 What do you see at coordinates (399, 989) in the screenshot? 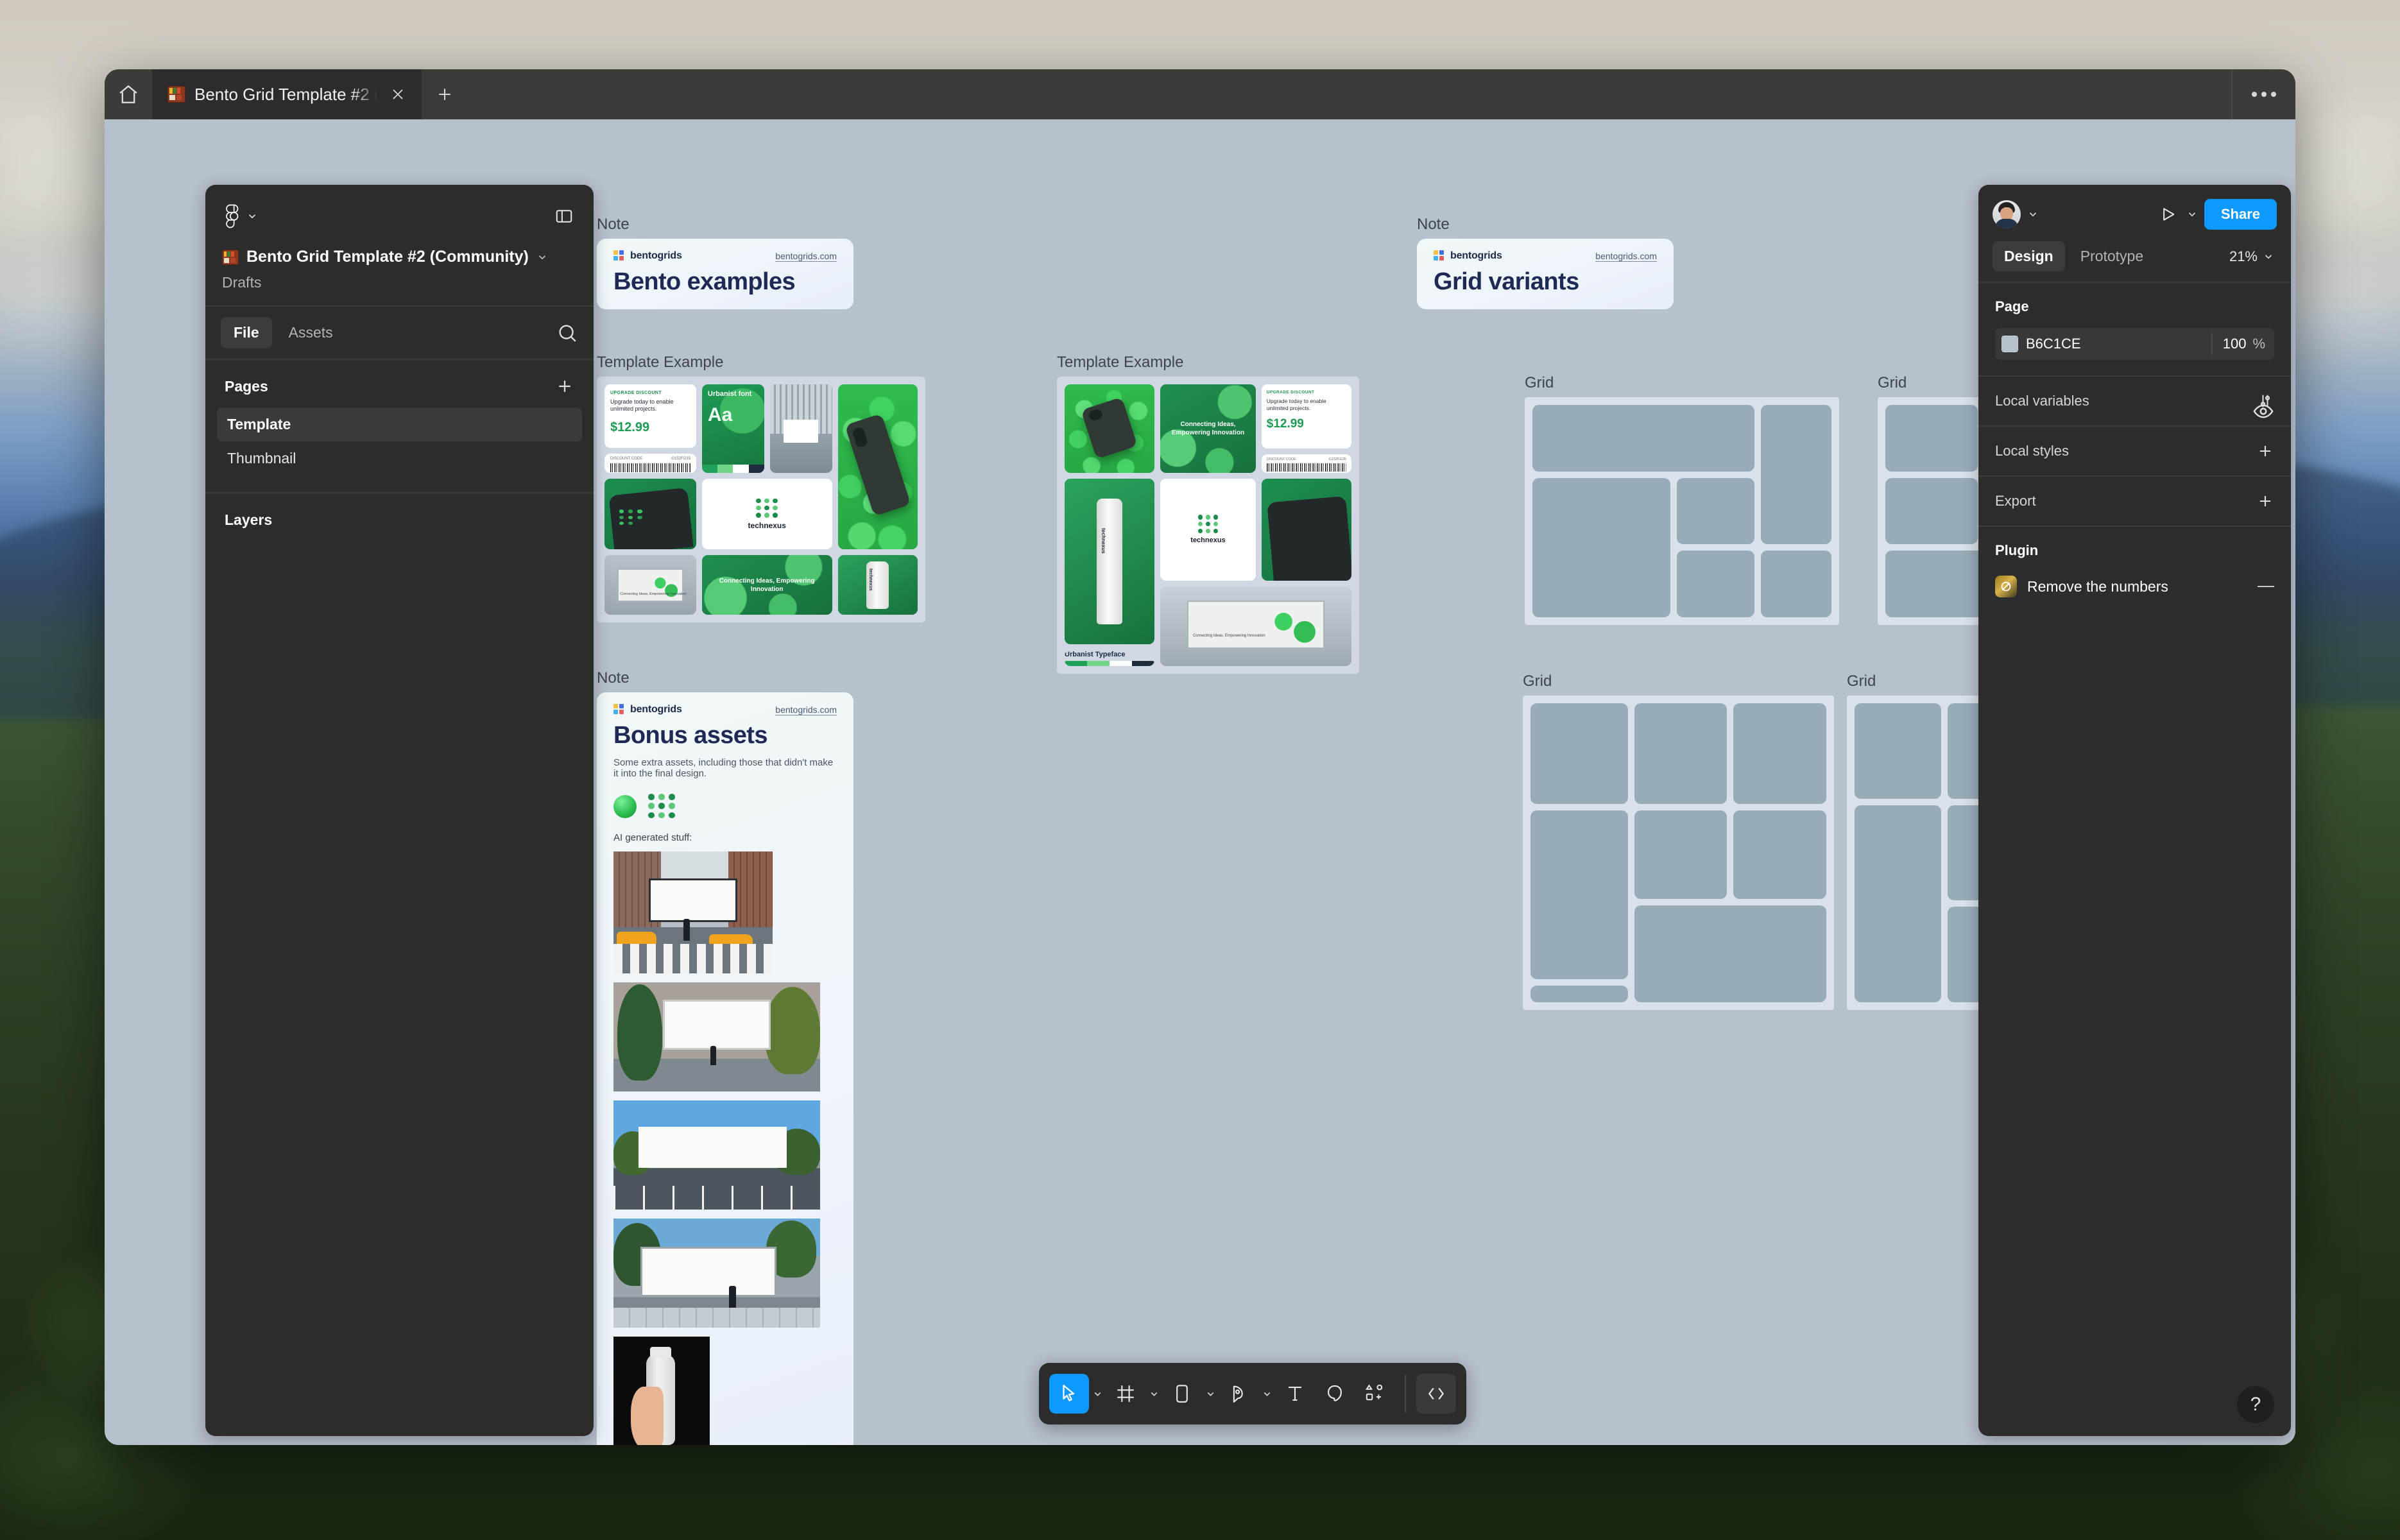
I see `layers-list-empty` at bounding box center [399, 989].